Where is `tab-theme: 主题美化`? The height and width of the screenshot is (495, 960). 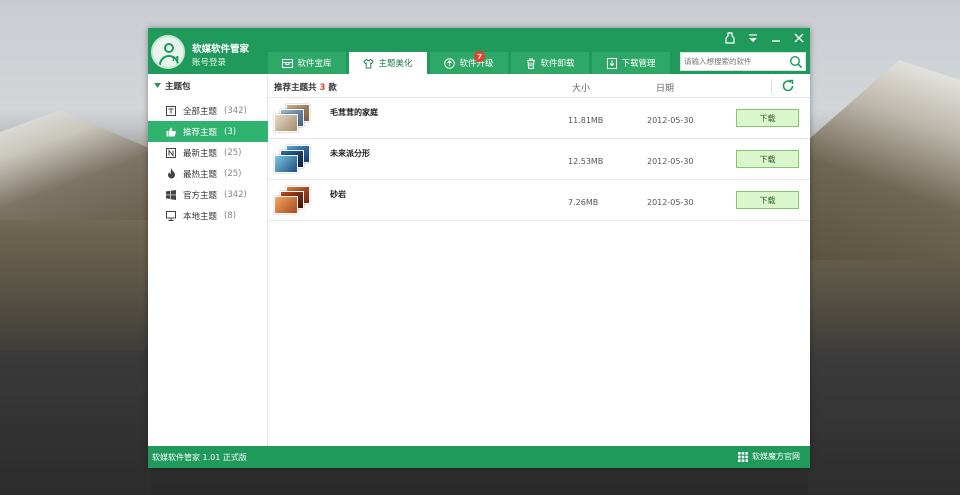
tab-theme: 主题美化 is located at coordinates (388, 63).